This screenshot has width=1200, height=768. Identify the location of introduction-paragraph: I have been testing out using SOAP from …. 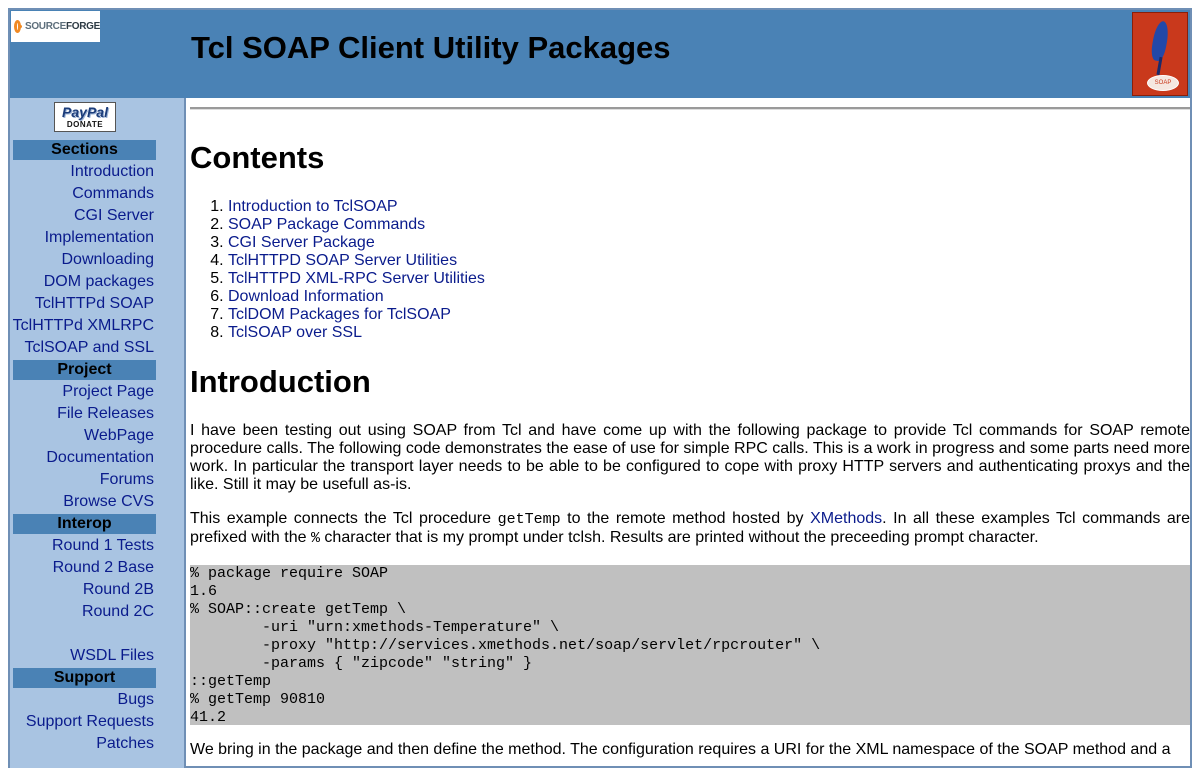
(690, 457).